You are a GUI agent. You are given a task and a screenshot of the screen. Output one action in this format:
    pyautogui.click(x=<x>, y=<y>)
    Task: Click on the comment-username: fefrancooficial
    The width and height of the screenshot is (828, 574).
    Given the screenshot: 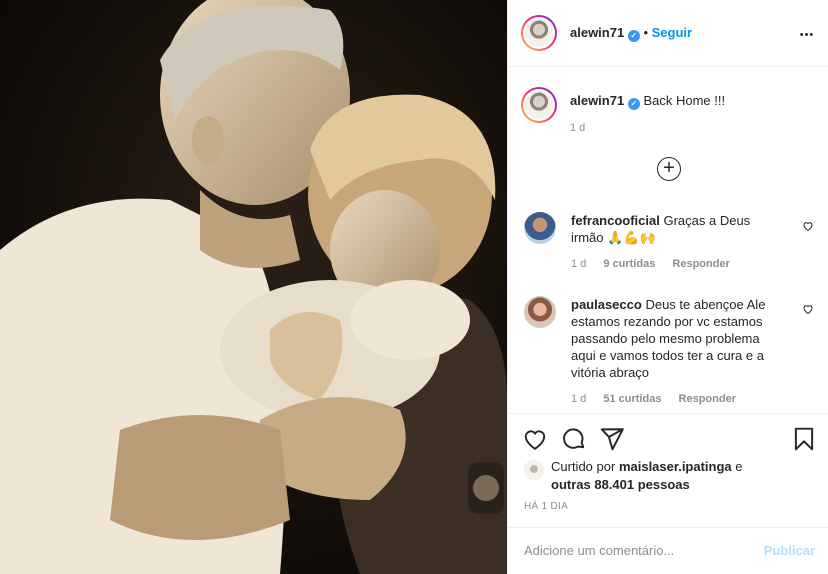 What is the action you would take?
    pyautogui.click(x=615, y=220)
    